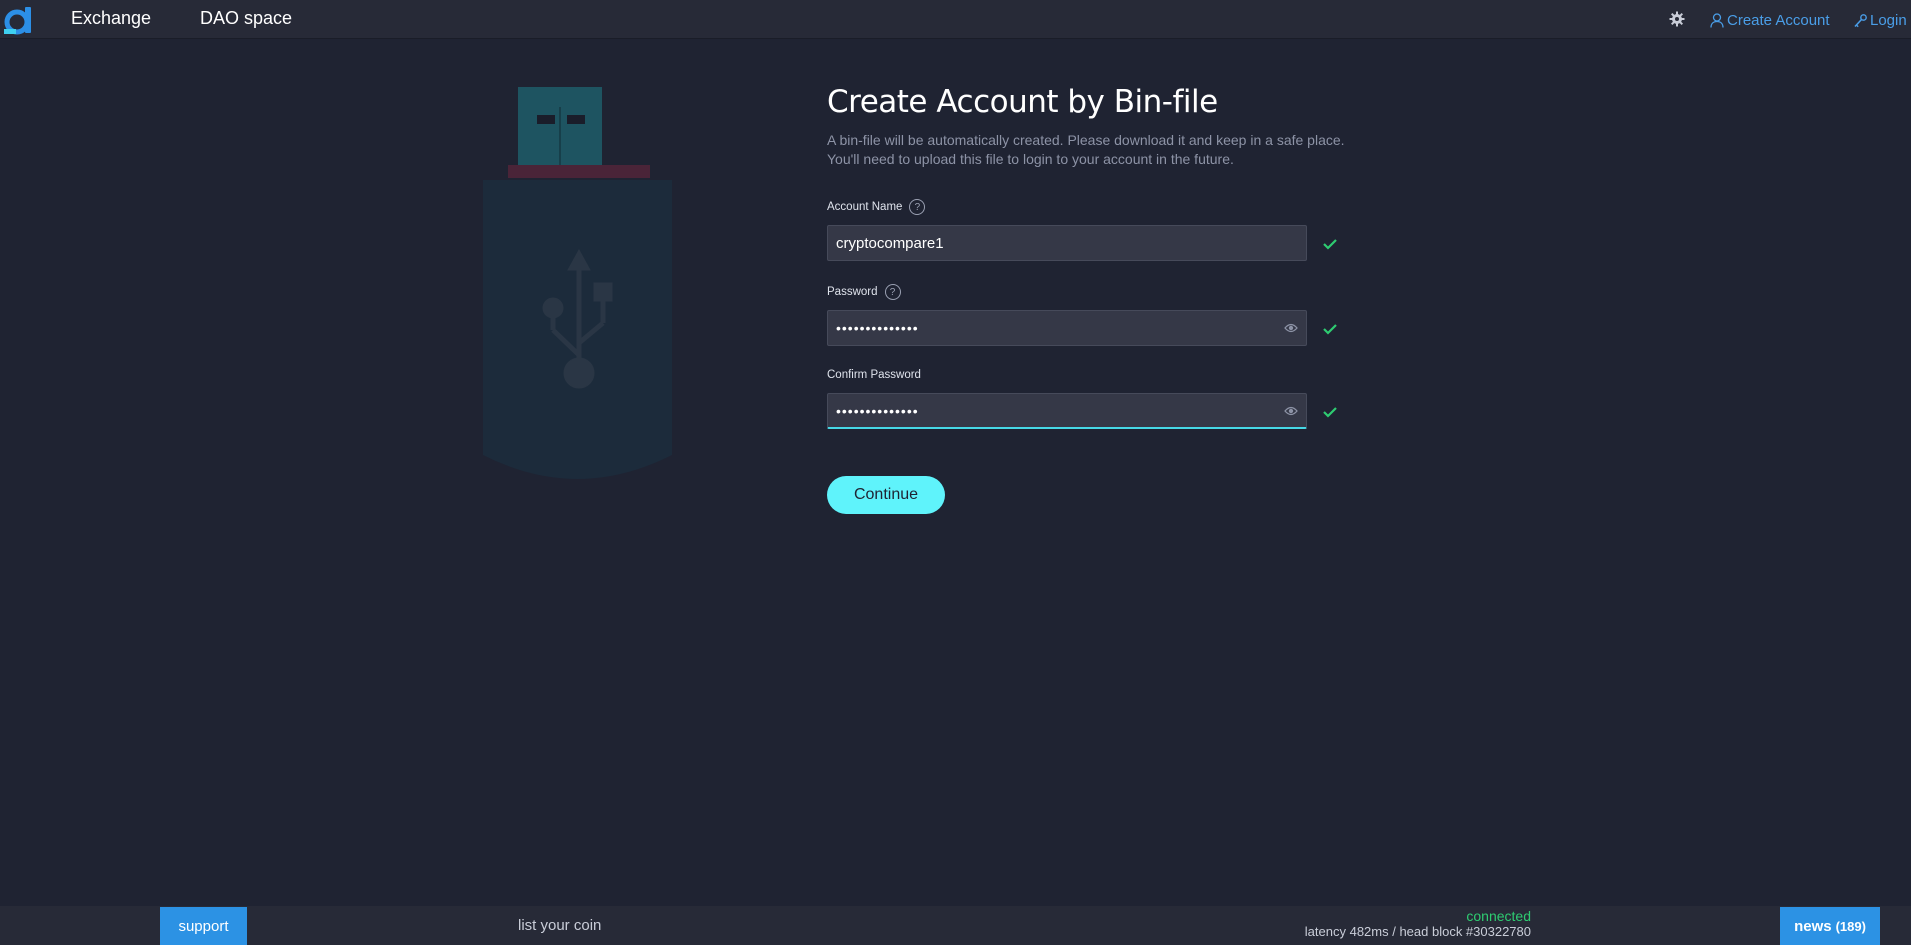  What do you see at coordinates (1330, 244) in the screenshot?
I see `account-name-valid-check-icon` at bounding box center [1330, 244].